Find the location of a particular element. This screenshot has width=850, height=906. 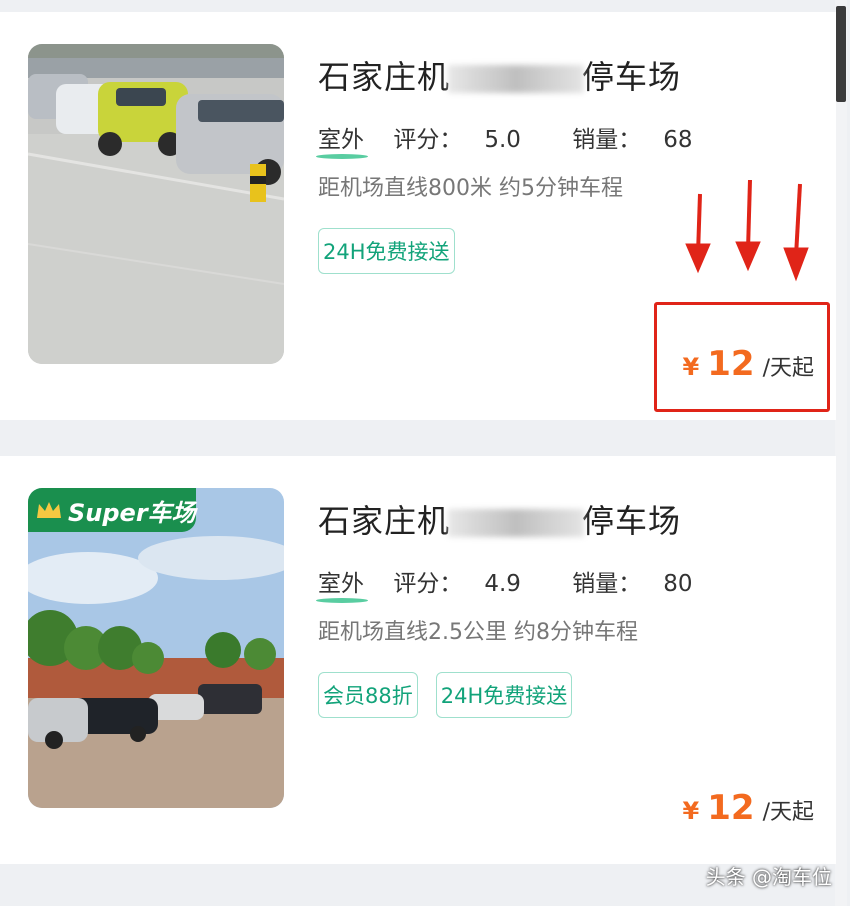

super-parking-badge: Super车场 is located at coordinates (112, 510).